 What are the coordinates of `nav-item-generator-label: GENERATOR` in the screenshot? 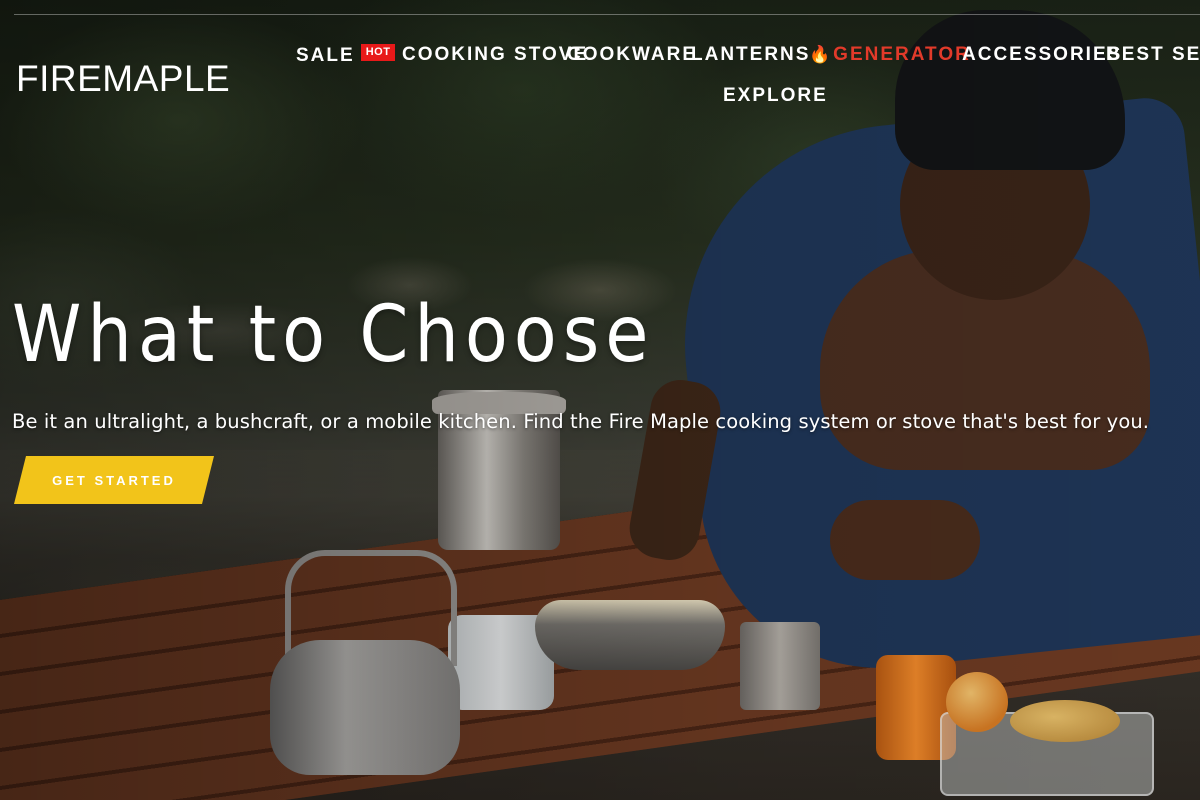 It's located at (902, 54).